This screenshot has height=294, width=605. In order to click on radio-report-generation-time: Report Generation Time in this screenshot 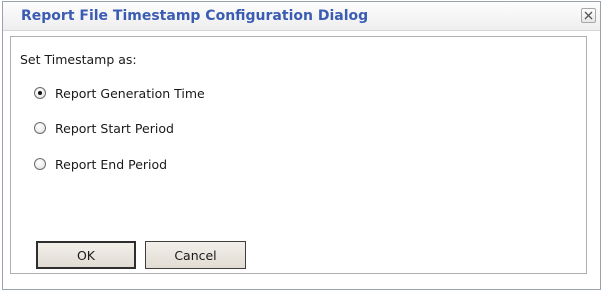, I will do `click(119, 93)`.